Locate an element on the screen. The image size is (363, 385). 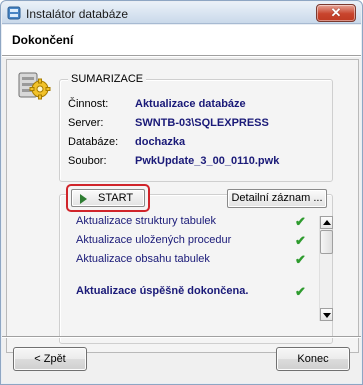
wizard-gear-icon is located at coordinates (34, 86).